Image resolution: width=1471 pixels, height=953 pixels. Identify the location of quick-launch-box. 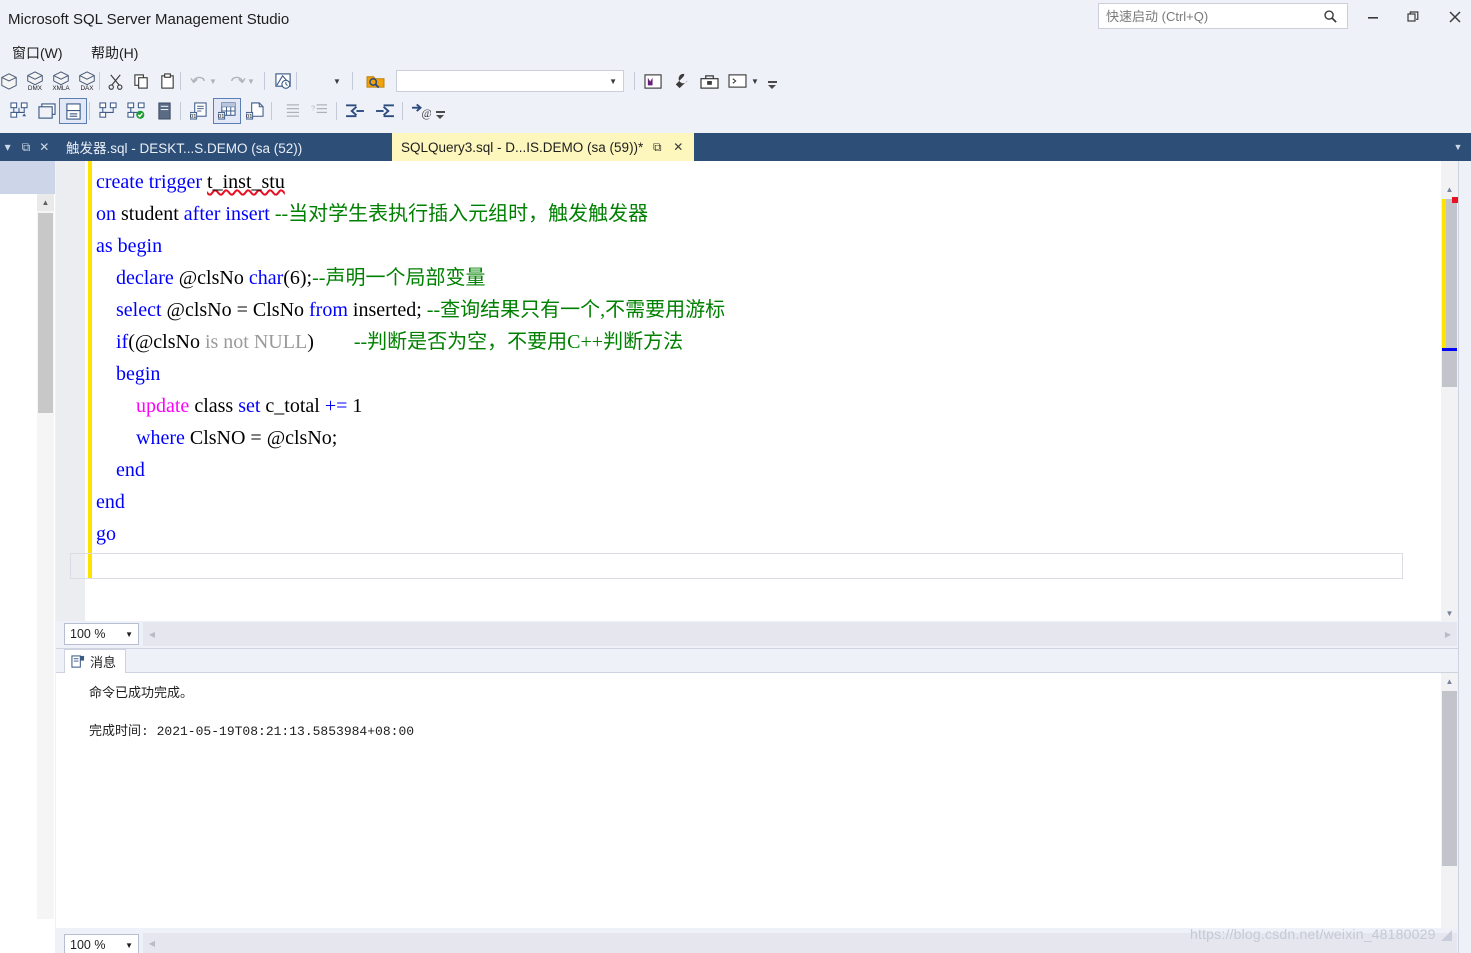
(1223, 16).